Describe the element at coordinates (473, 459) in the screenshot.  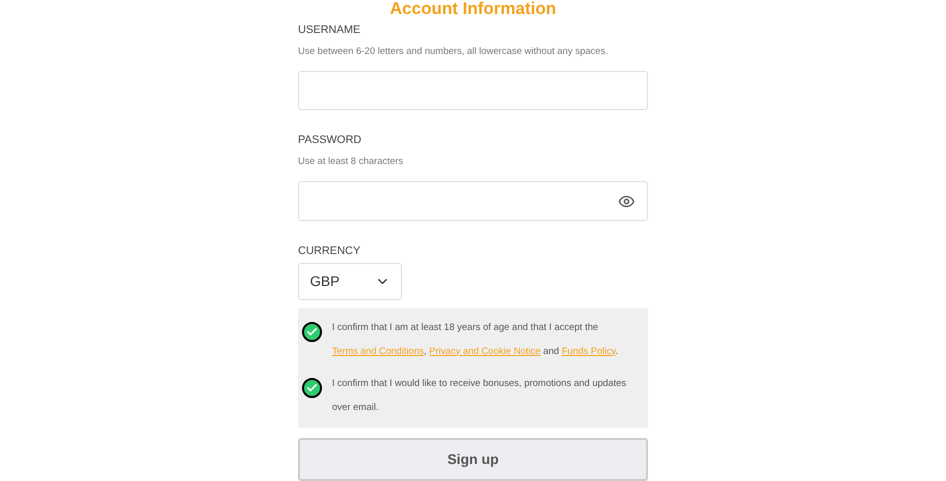
I see `sign-up-button: Sign up` at that location.